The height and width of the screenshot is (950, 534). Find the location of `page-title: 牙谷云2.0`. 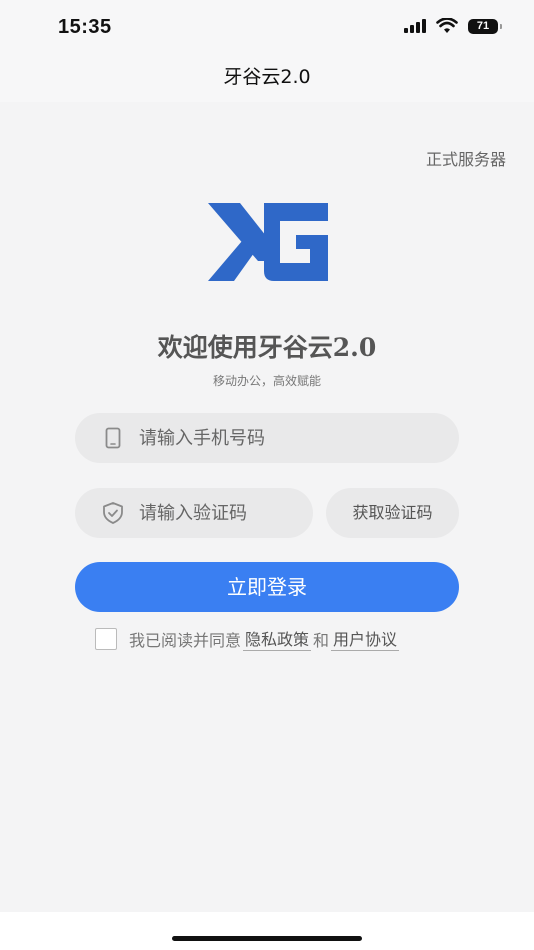

page-title: 牙谷云2.0 is located at coordinates (267, 77).